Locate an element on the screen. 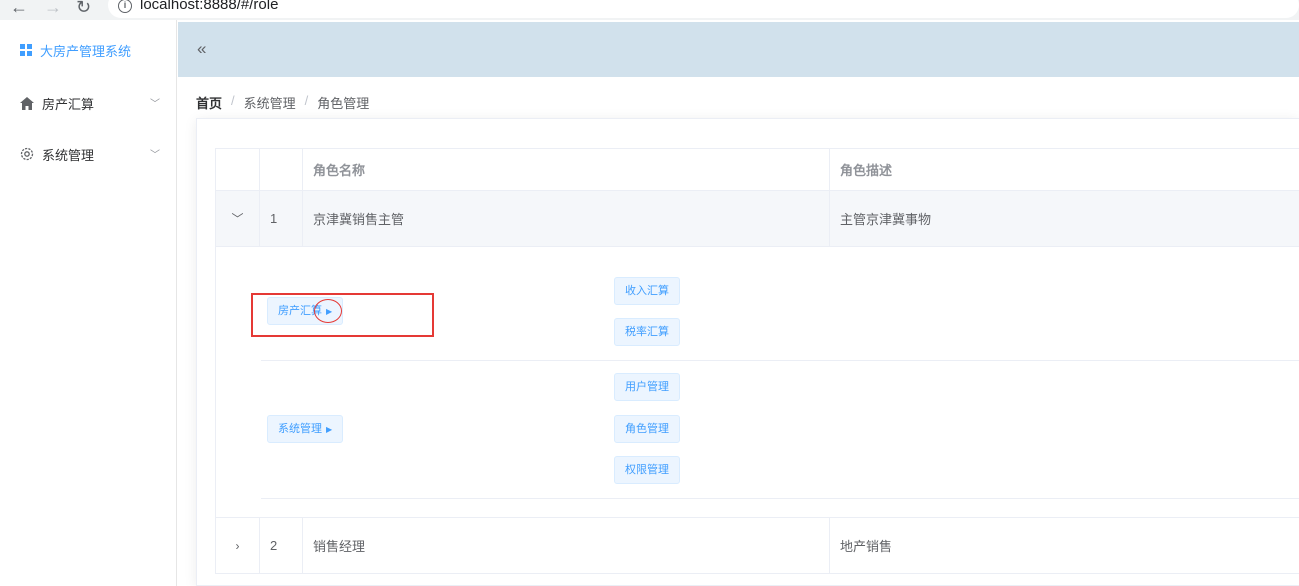 The height and width of the screenshot is (586, 1299). tag-label: 权限管理 is located at coordinates (647, 470).